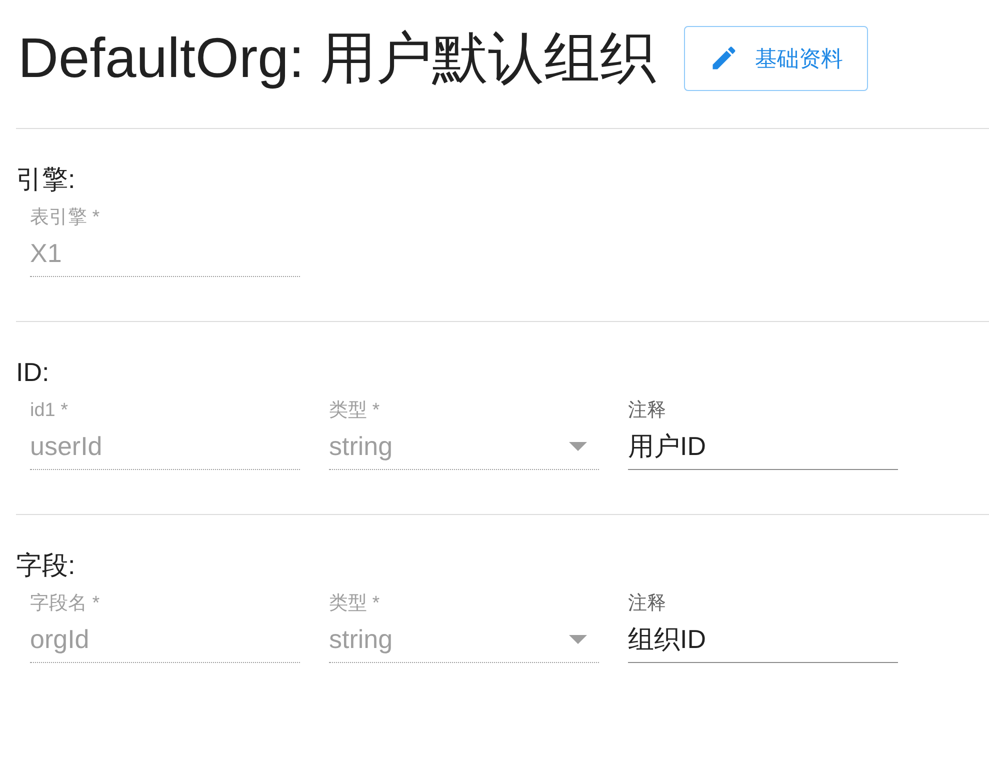 This screenshot has height=775, width=989. I want to click on page-title: DefaultOrg: 用户默认组织, so click(337, 58).